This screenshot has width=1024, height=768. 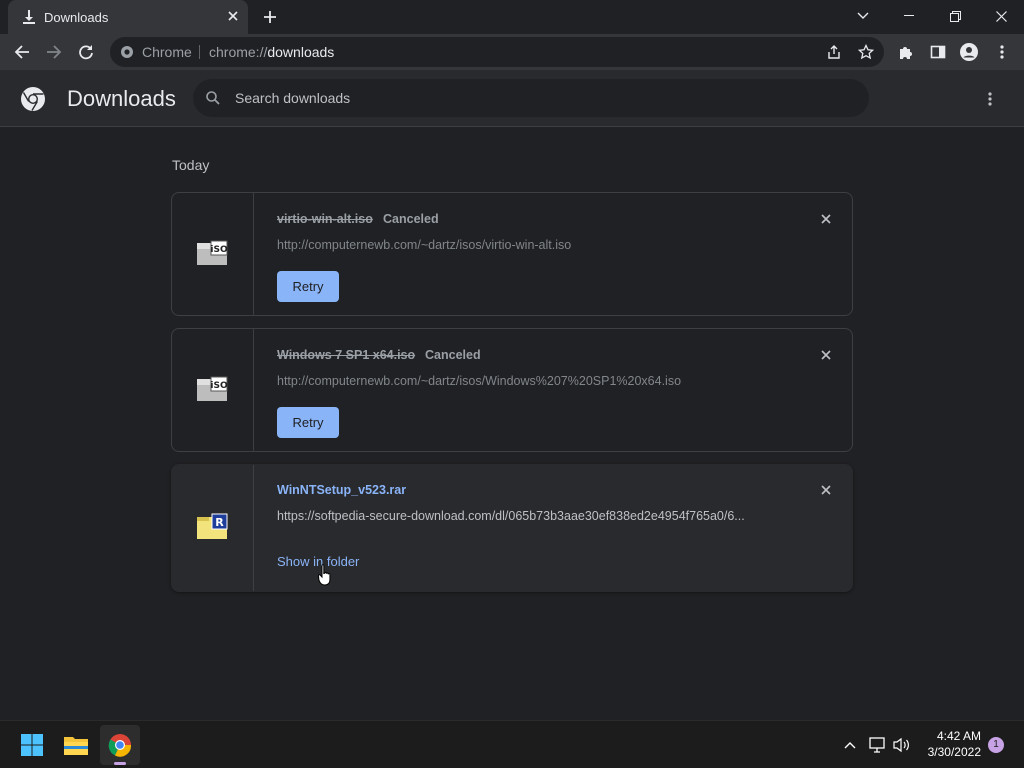 What do you see at coordinates (301, 52) in the screenshot?
I see `url-host: downloads` at bounding box center [301, 52].